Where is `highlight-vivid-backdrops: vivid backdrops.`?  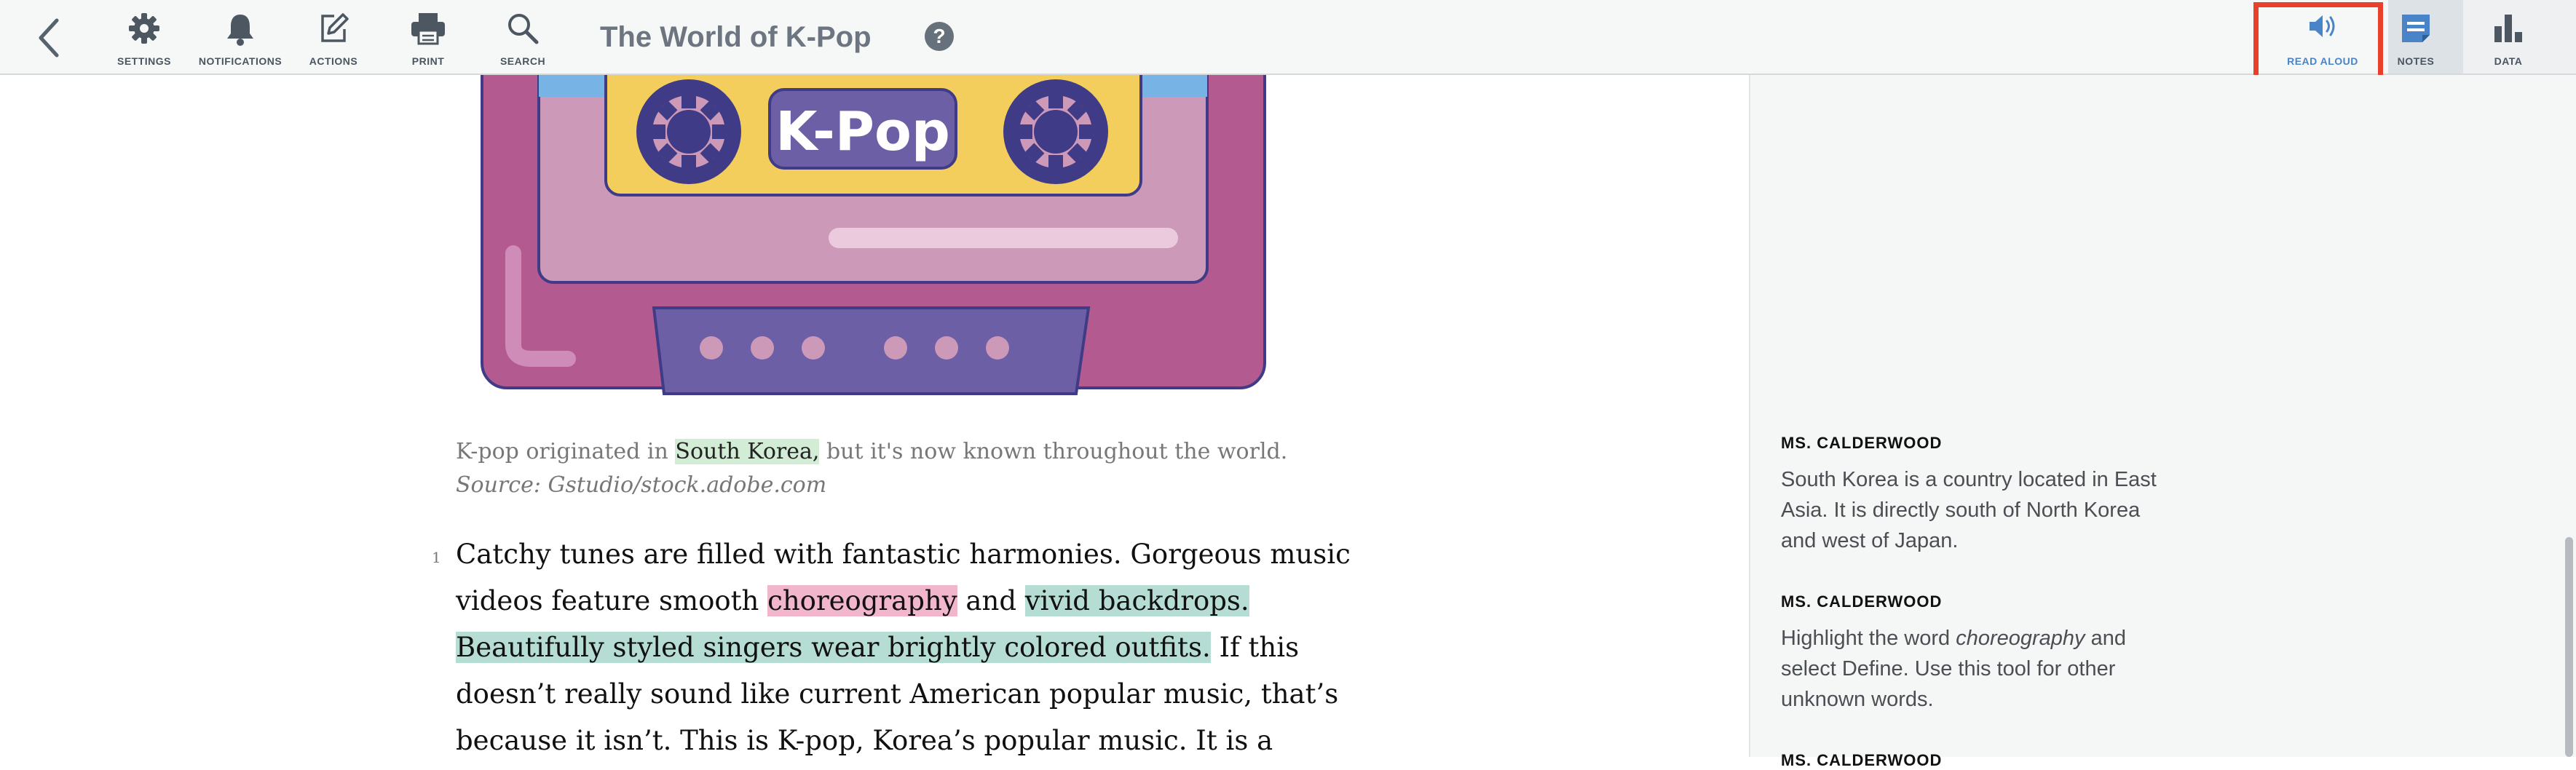
highlight-vivid-backdrops: vivid backdrops. is located at coordinates (1137, 600).